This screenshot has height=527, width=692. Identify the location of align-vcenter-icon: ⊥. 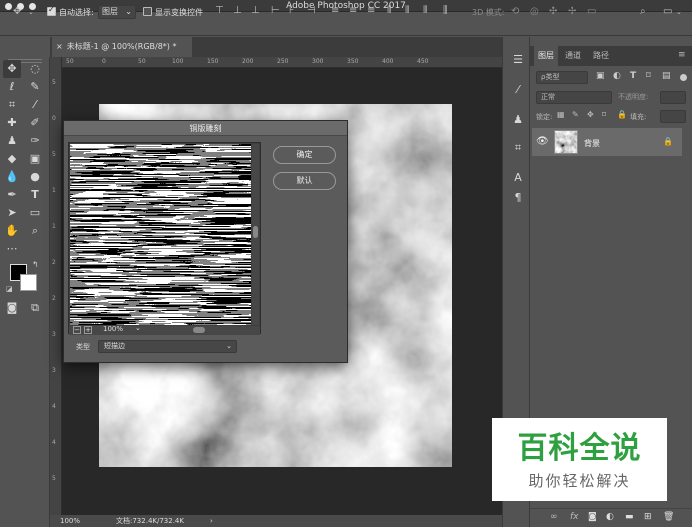
(237, 10).